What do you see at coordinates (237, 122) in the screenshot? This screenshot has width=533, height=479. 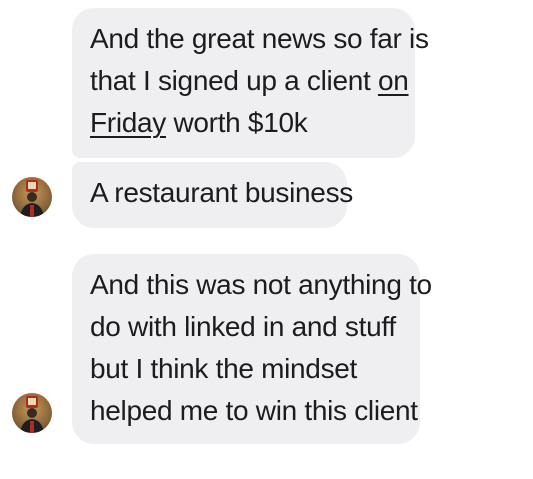 I see `message-text: worth $10k` at bounding box center [237, 122].